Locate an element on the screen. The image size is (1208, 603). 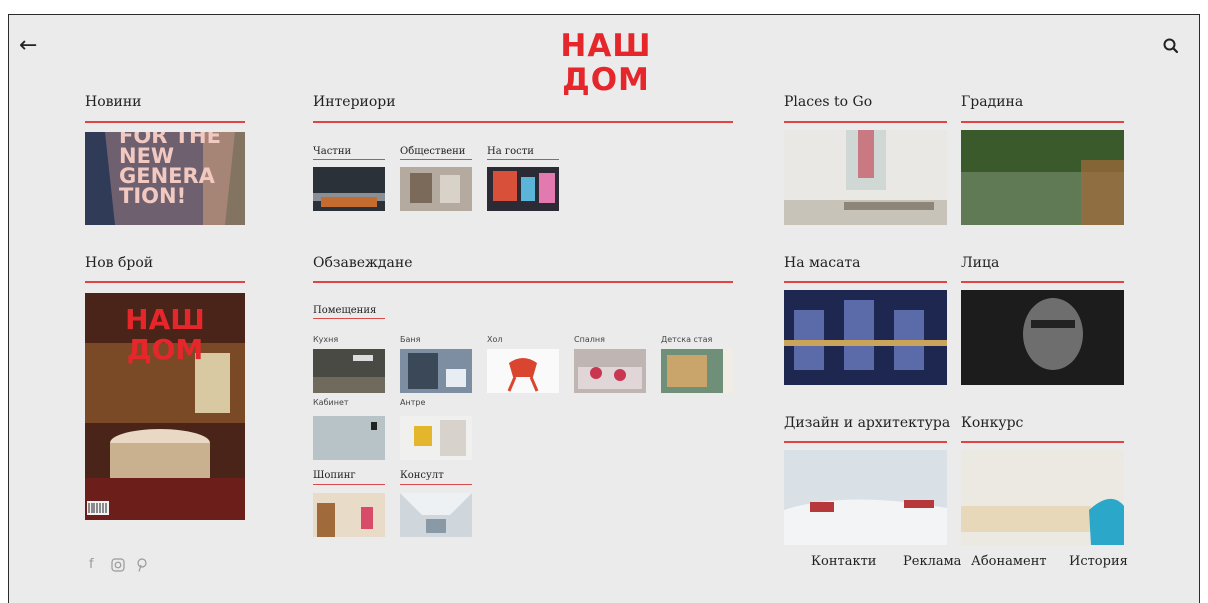
faces-title: Лица is located at coordinates (980, 263).